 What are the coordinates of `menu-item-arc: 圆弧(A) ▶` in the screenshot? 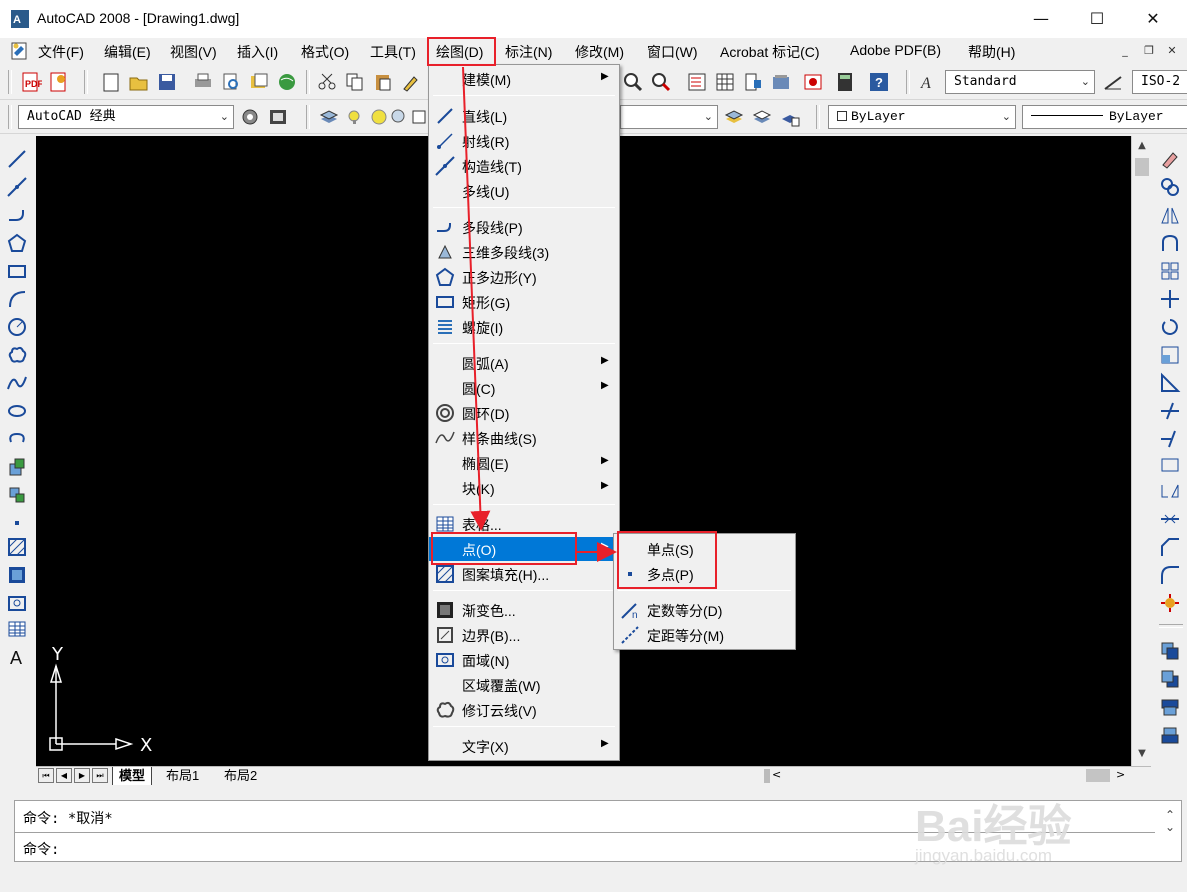 It's located at (524, 363).